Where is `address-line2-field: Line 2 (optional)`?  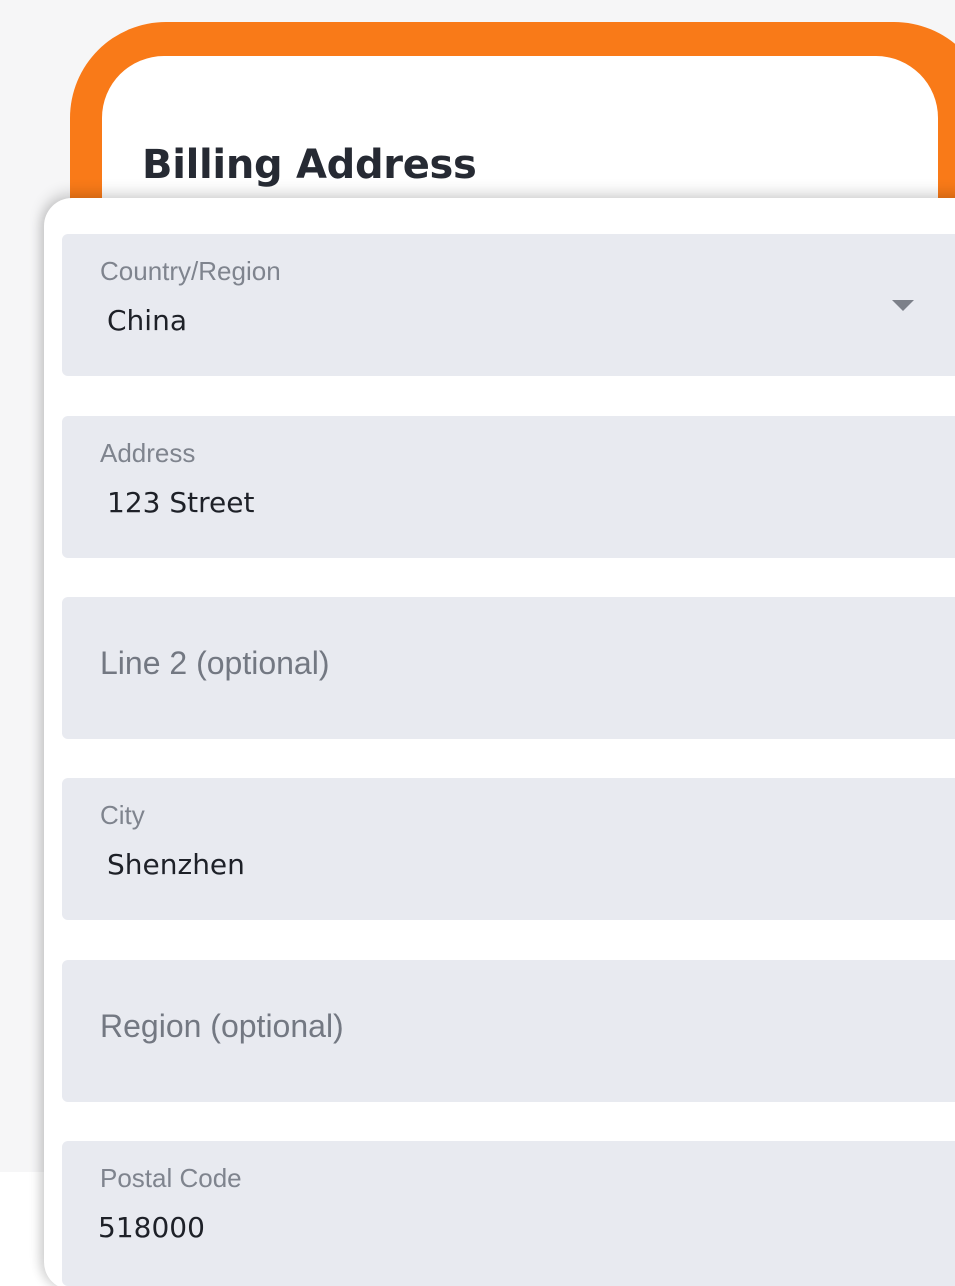 address-line2-field: Line 2 (optional) is located at coordinates (508, 668).